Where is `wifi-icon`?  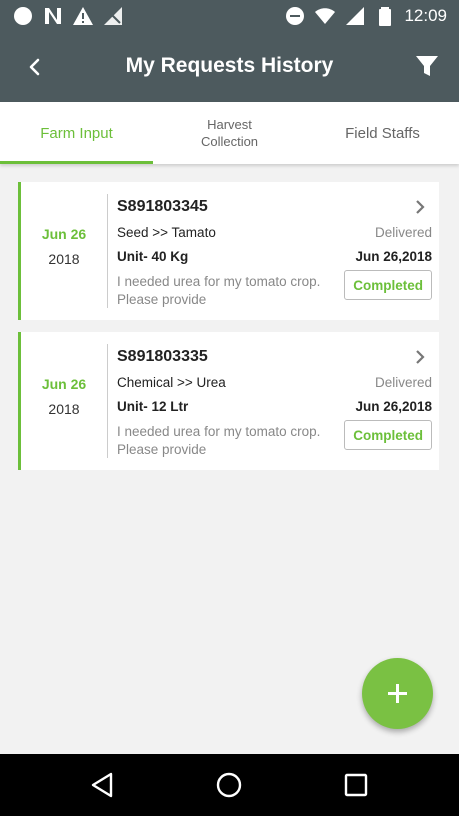 wifi-icon is located at coordinates (325, 16).